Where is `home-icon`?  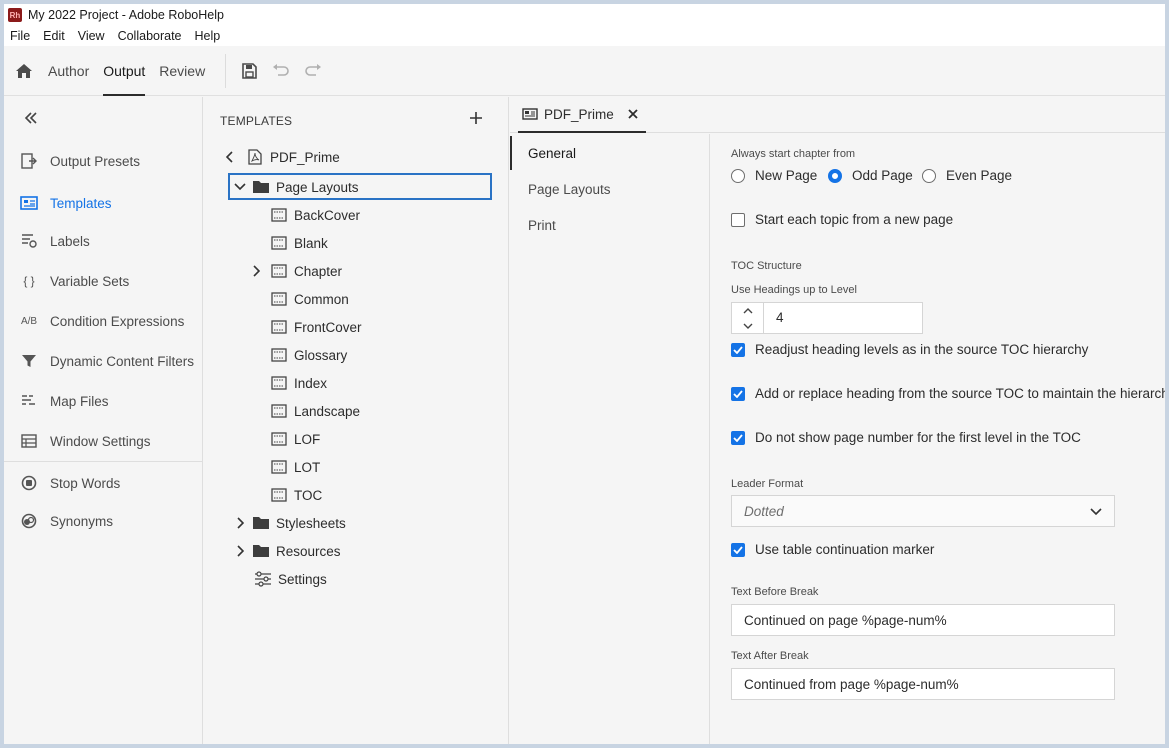
home-icon is located at coordinates (24, 71).